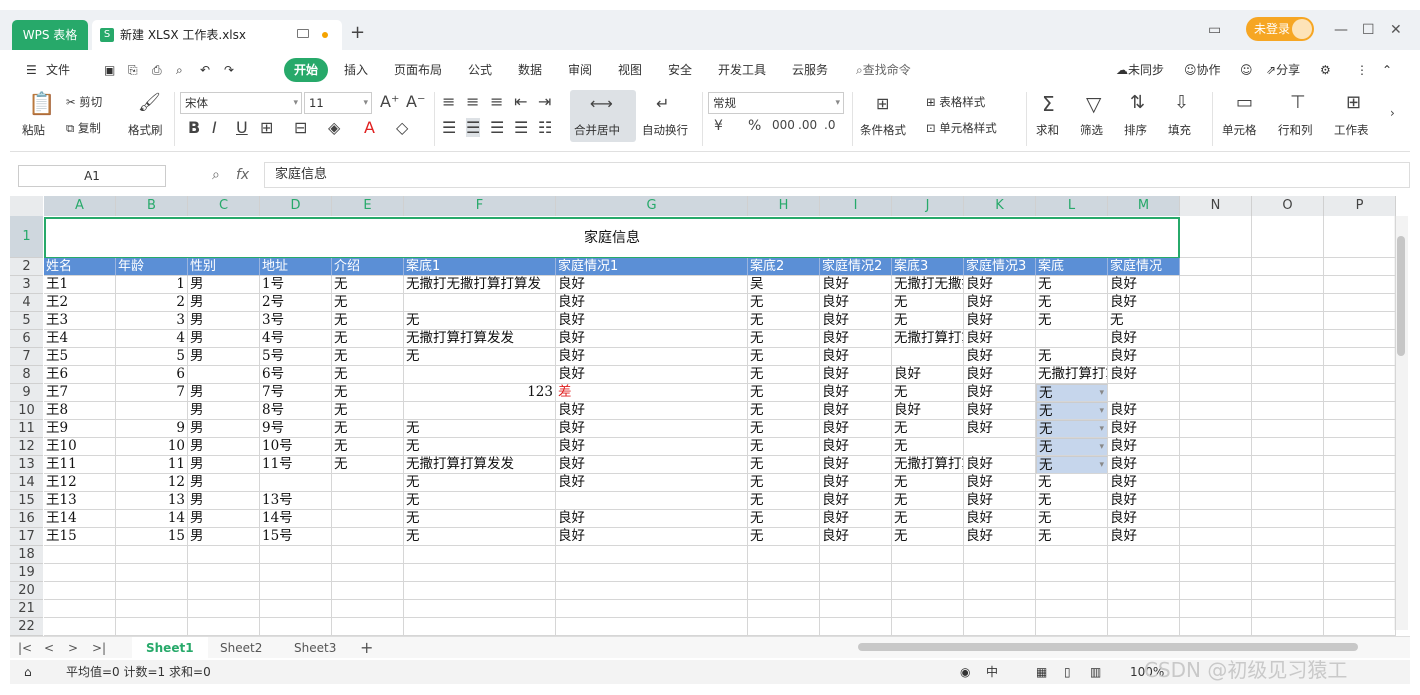  What do you see at coordinates (665, 130) in the screenshot?
I see `wrap-text-button: 自动换行` at bounding box center [665, 130].